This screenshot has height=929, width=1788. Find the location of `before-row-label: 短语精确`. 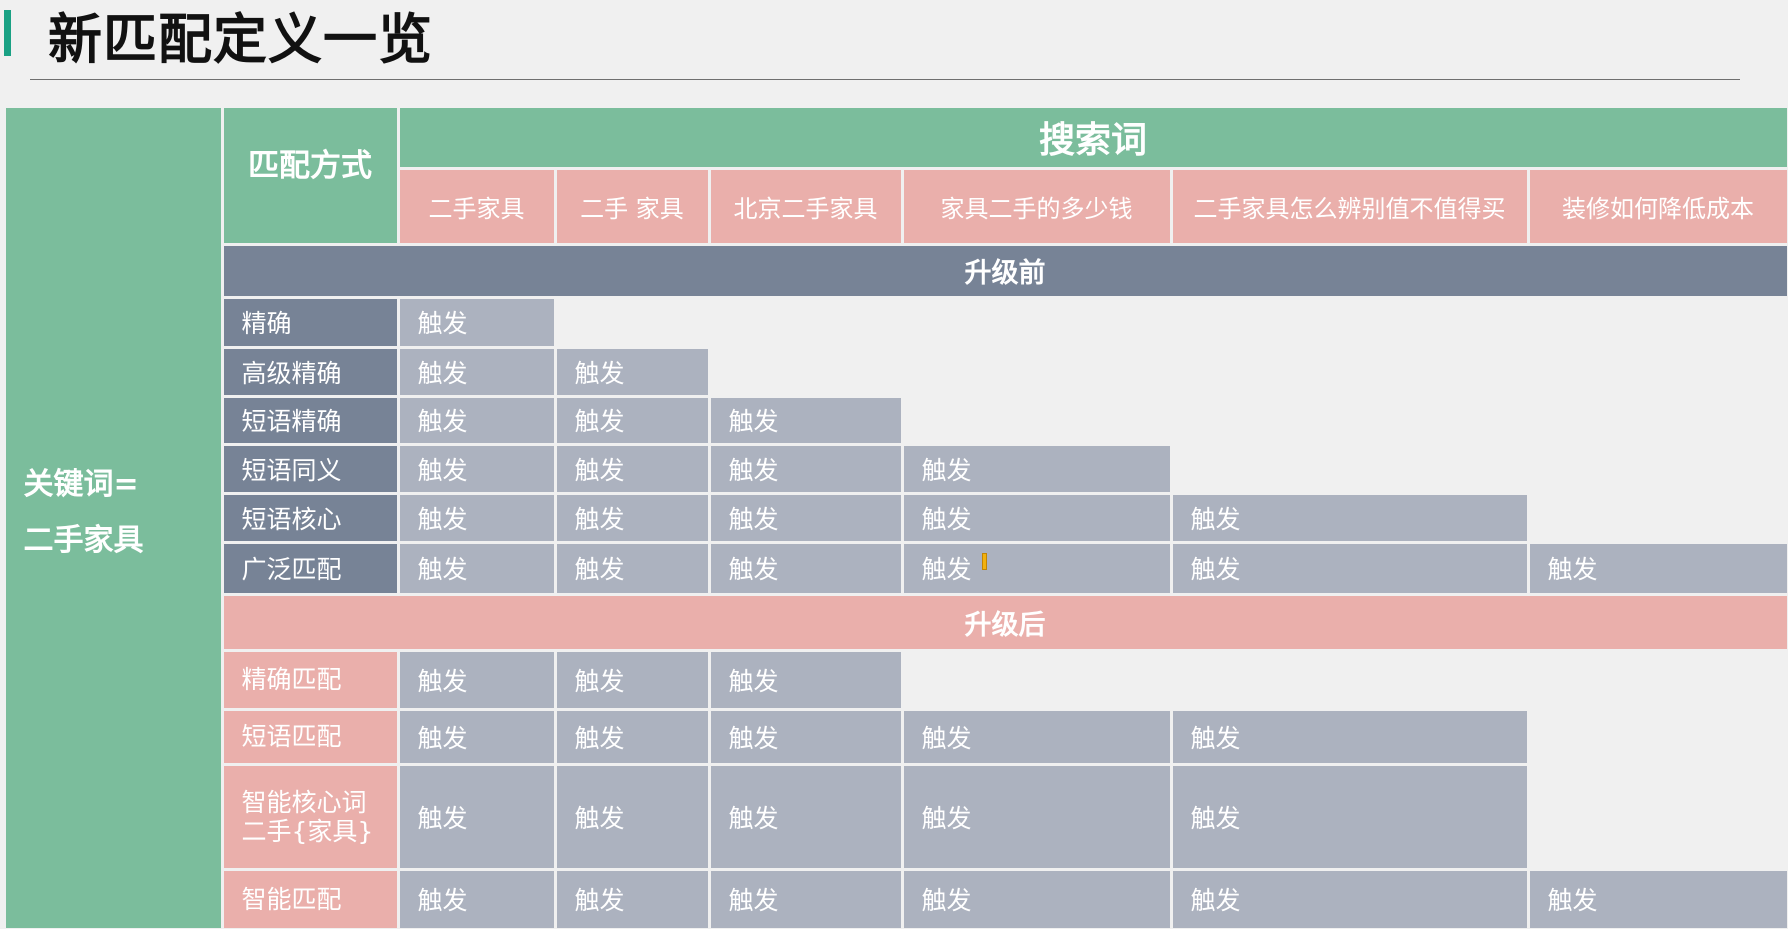

before-row-label: 短语精确 is located at coordinates (310, 420).